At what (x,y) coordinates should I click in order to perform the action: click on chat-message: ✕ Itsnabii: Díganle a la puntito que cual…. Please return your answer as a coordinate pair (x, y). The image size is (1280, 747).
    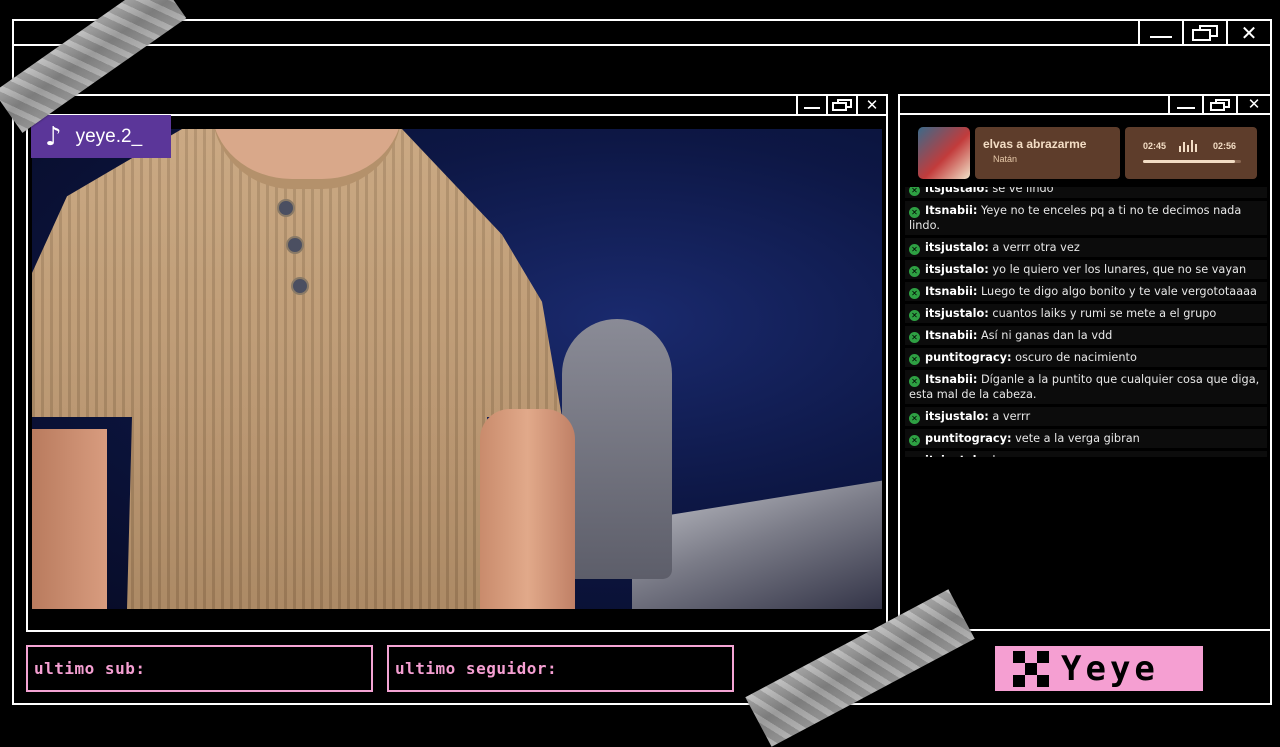
    Looking at the image, I should click on (1086, 387).